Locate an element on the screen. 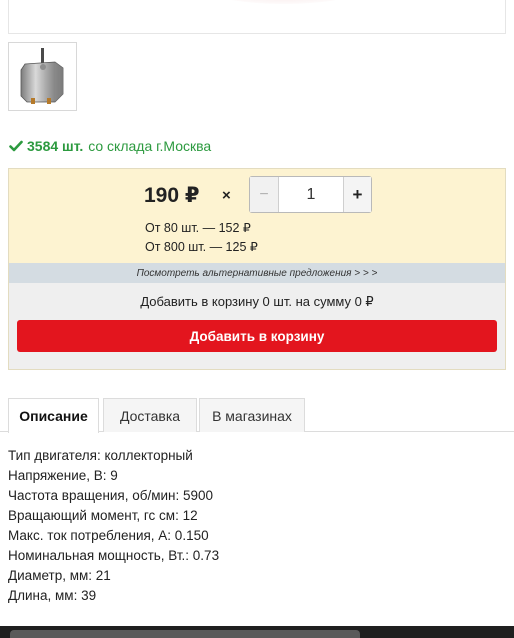 The height and width of the screenshot is (638, 514). quantity-input: 1 is located at coordinates (311, 194).